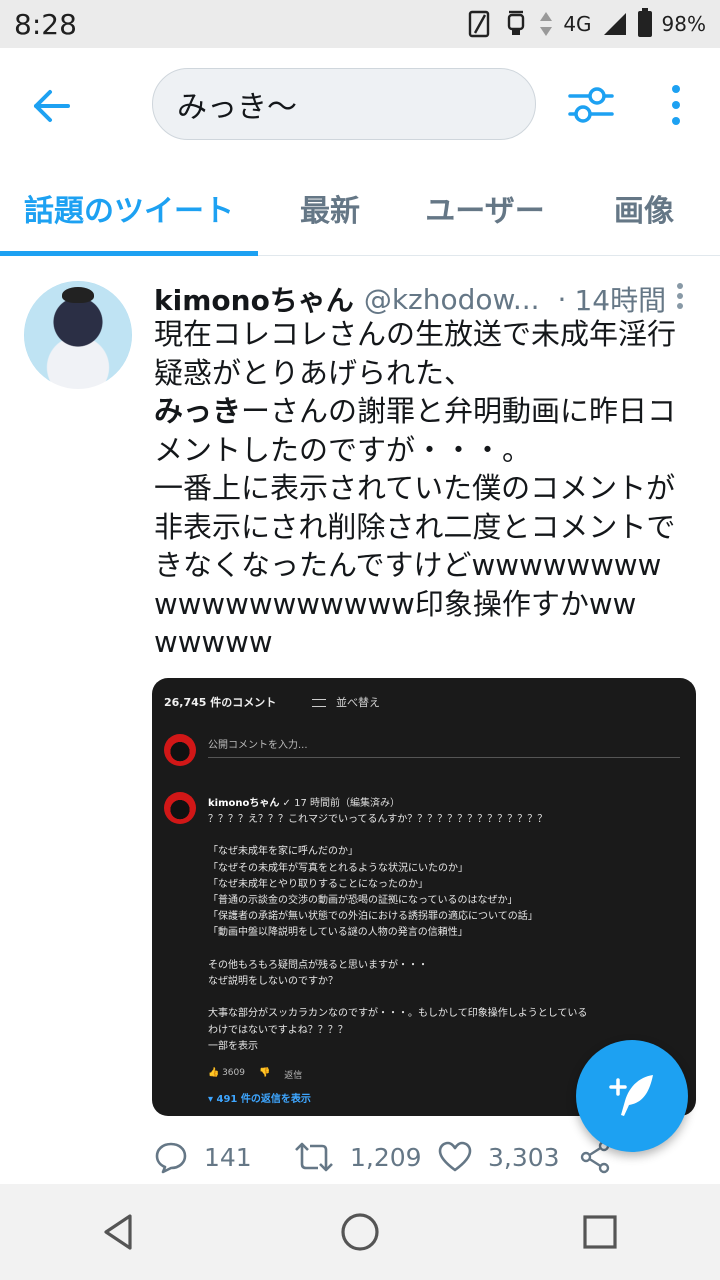 The image size is (720, 1280). What do you see at coordinates (237, 107) in the screenshot?
I see `search-query: みっき〜` at bounding box center [237, 107].